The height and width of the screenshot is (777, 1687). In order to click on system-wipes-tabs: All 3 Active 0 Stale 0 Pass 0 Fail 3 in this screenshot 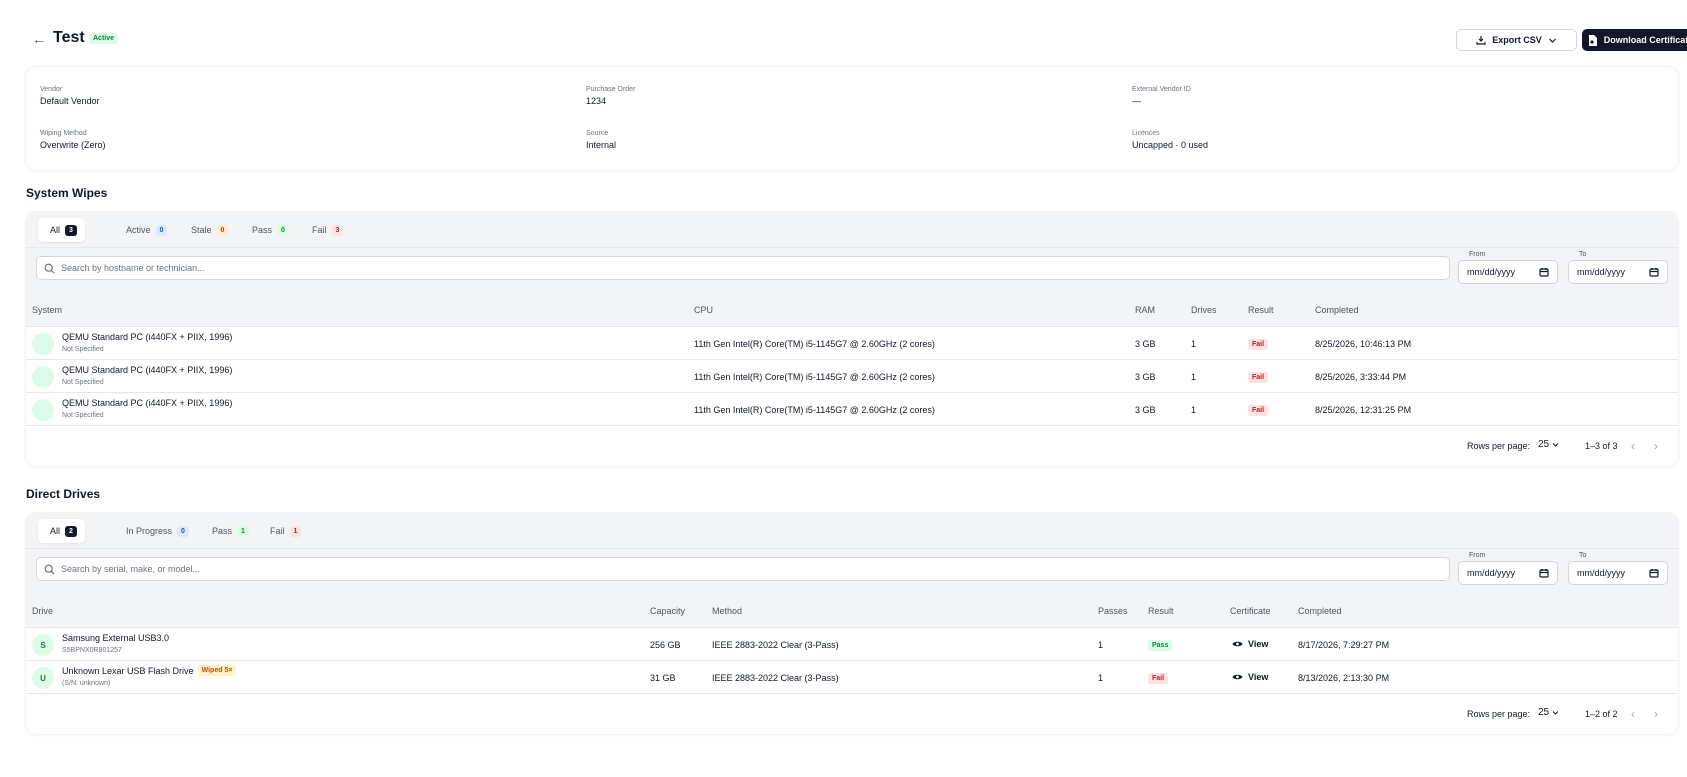, I will do `click(852, 230)`.